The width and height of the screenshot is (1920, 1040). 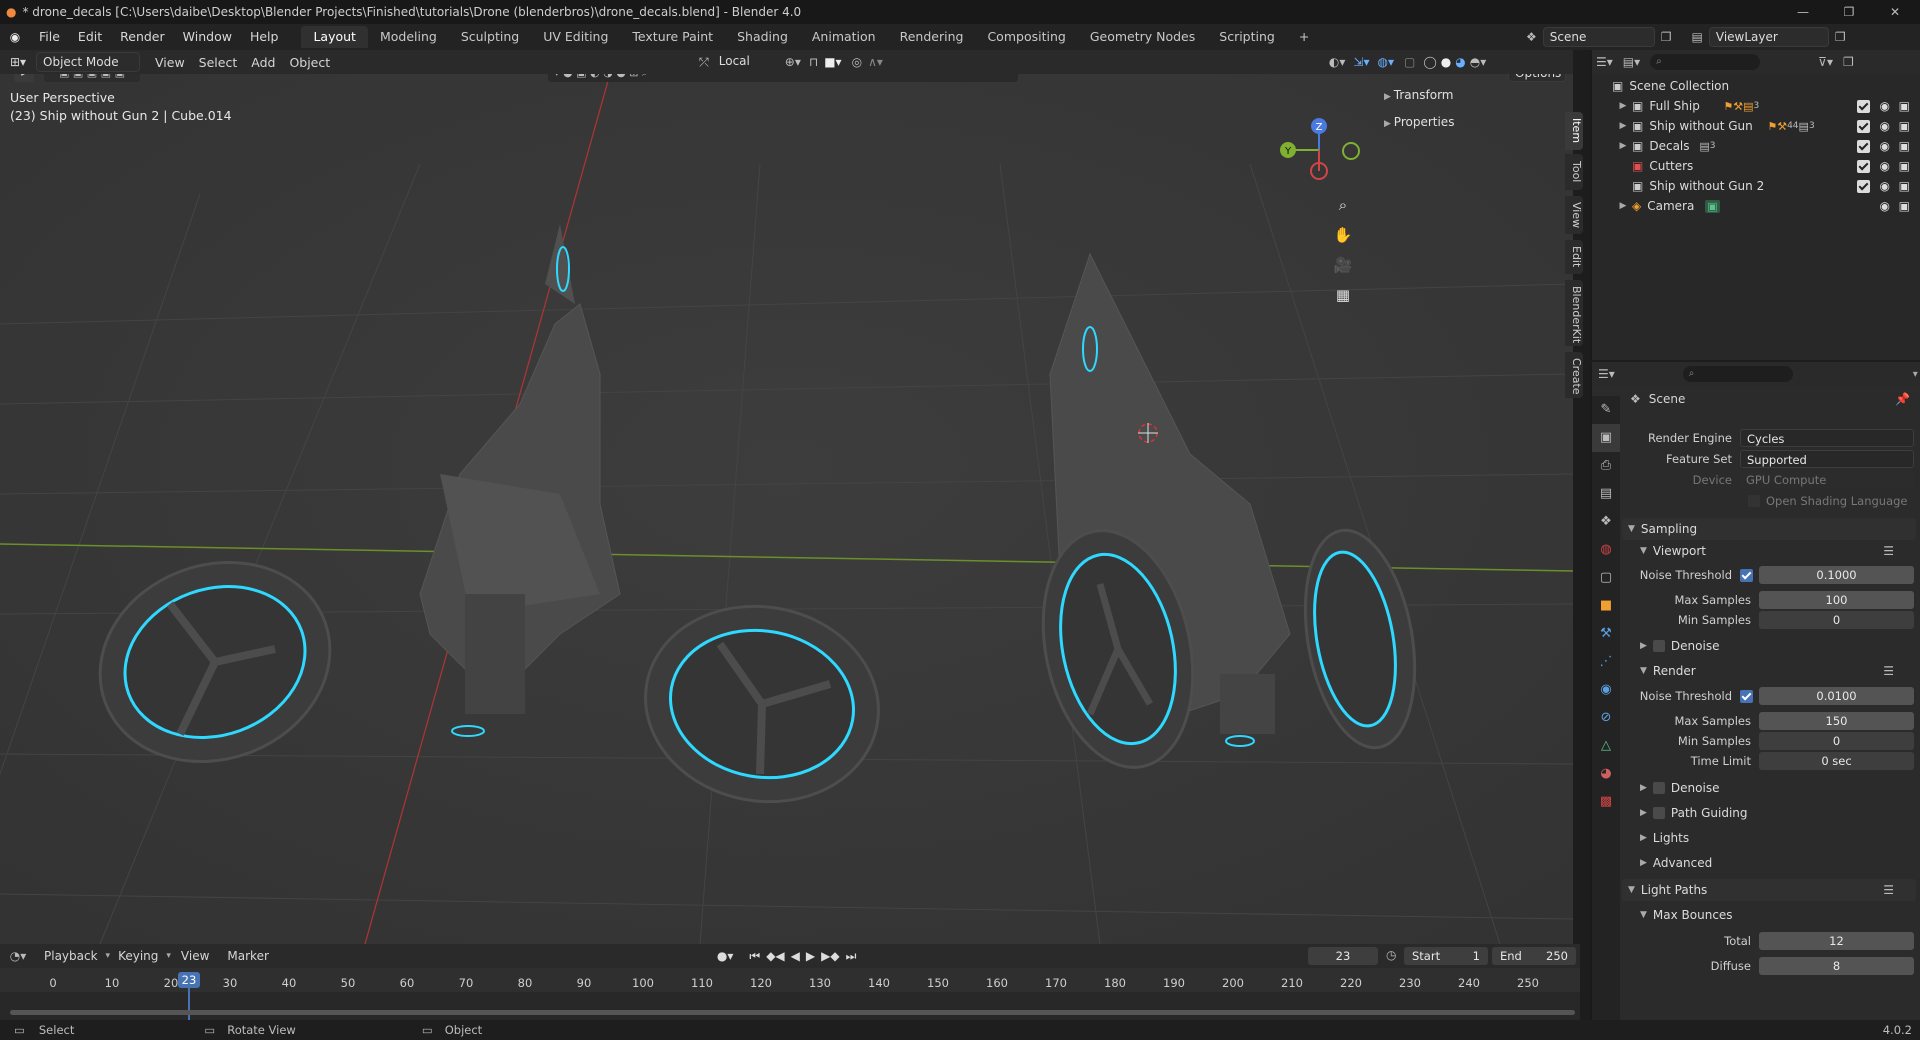 I want to click on maximize-button: ❐, so click(x=1849, y=12).